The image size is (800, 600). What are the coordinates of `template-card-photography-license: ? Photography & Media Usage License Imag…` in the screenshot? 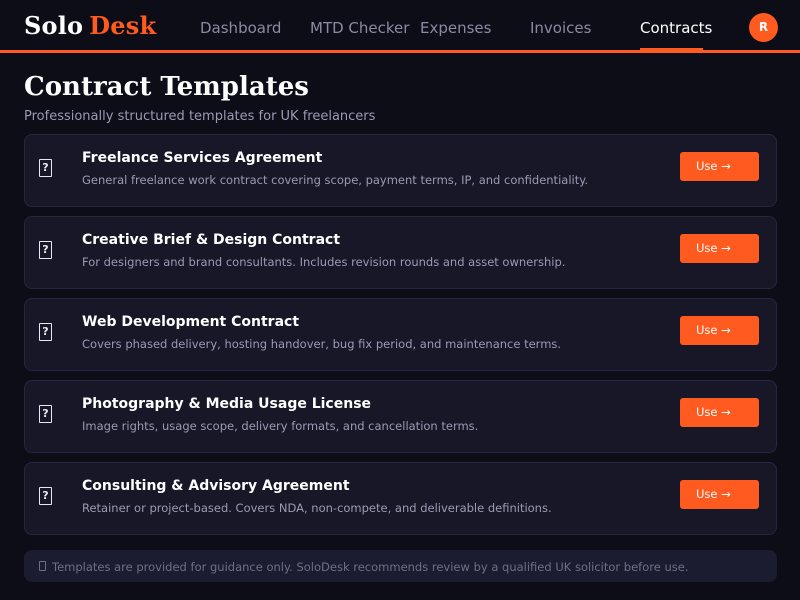 It's located at (400, 416).